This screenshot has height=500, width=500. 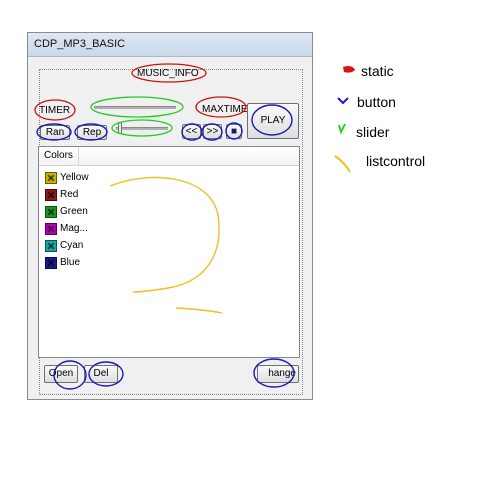 I want to click on next-button: >>, so click(x=212, y=131).